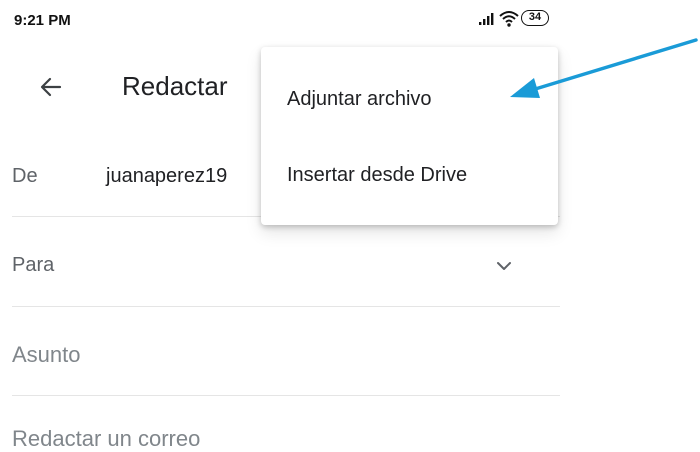  Describe the element at coordinates (486, 19) in the screenshot. I see `signal-icon` at that location.